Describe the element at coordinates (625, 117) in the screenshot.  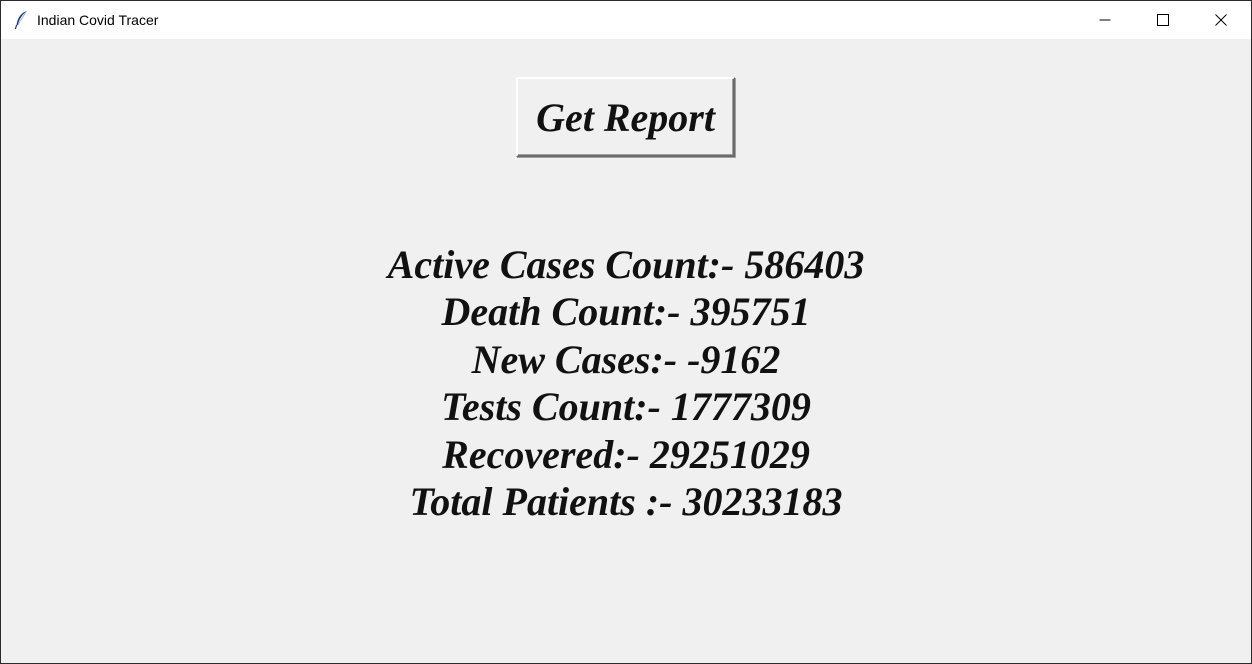
I see `get-report-button: Get Report` at that location.